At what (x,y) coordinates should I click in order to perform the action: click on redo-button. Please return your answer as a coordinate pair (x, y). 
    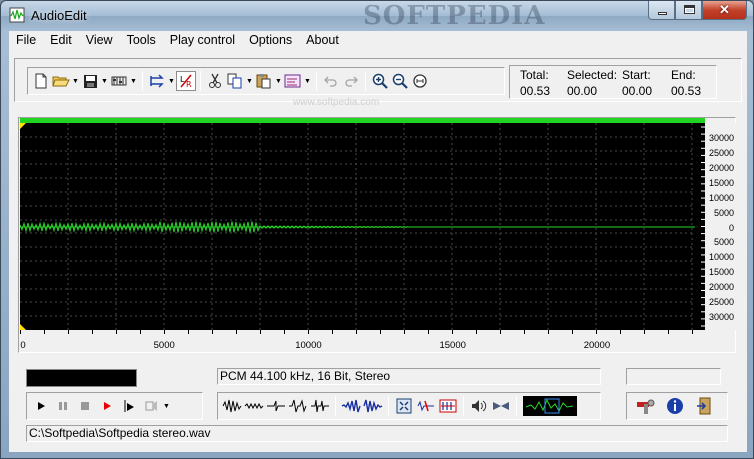
    Looking at the image, I should click on (351, 81).